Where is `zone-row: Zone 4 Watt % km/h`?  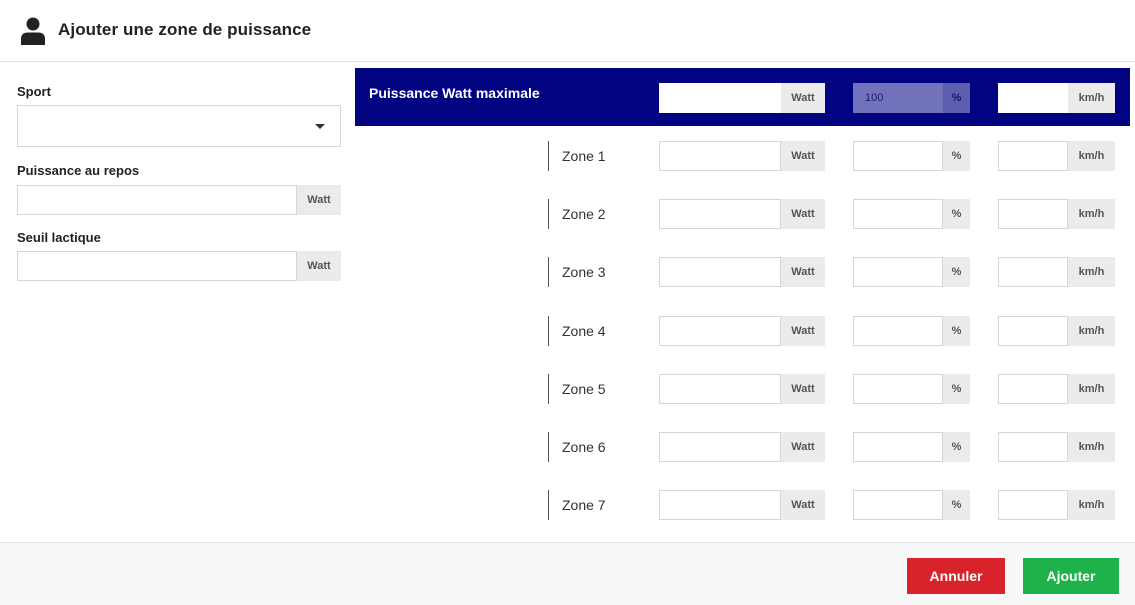 zone-row: Zone 4 Watt % km/h is located at coordinates (833, 331).